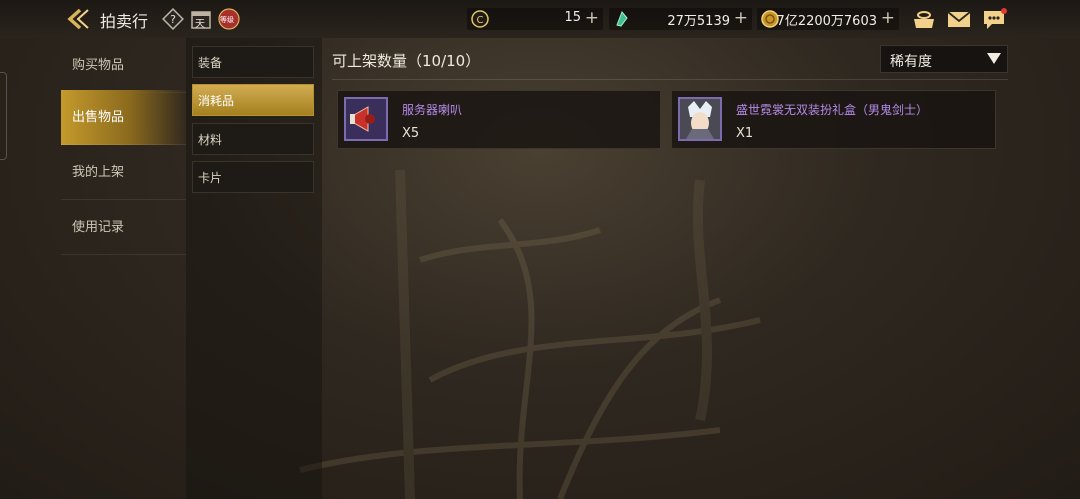 The width and height of the screenshot is (1080, 499). What do you see at coordinates (535, 19) in the screenshot?
I see `currency-c-coin: C 15 +` at bounding box center [535, 19].